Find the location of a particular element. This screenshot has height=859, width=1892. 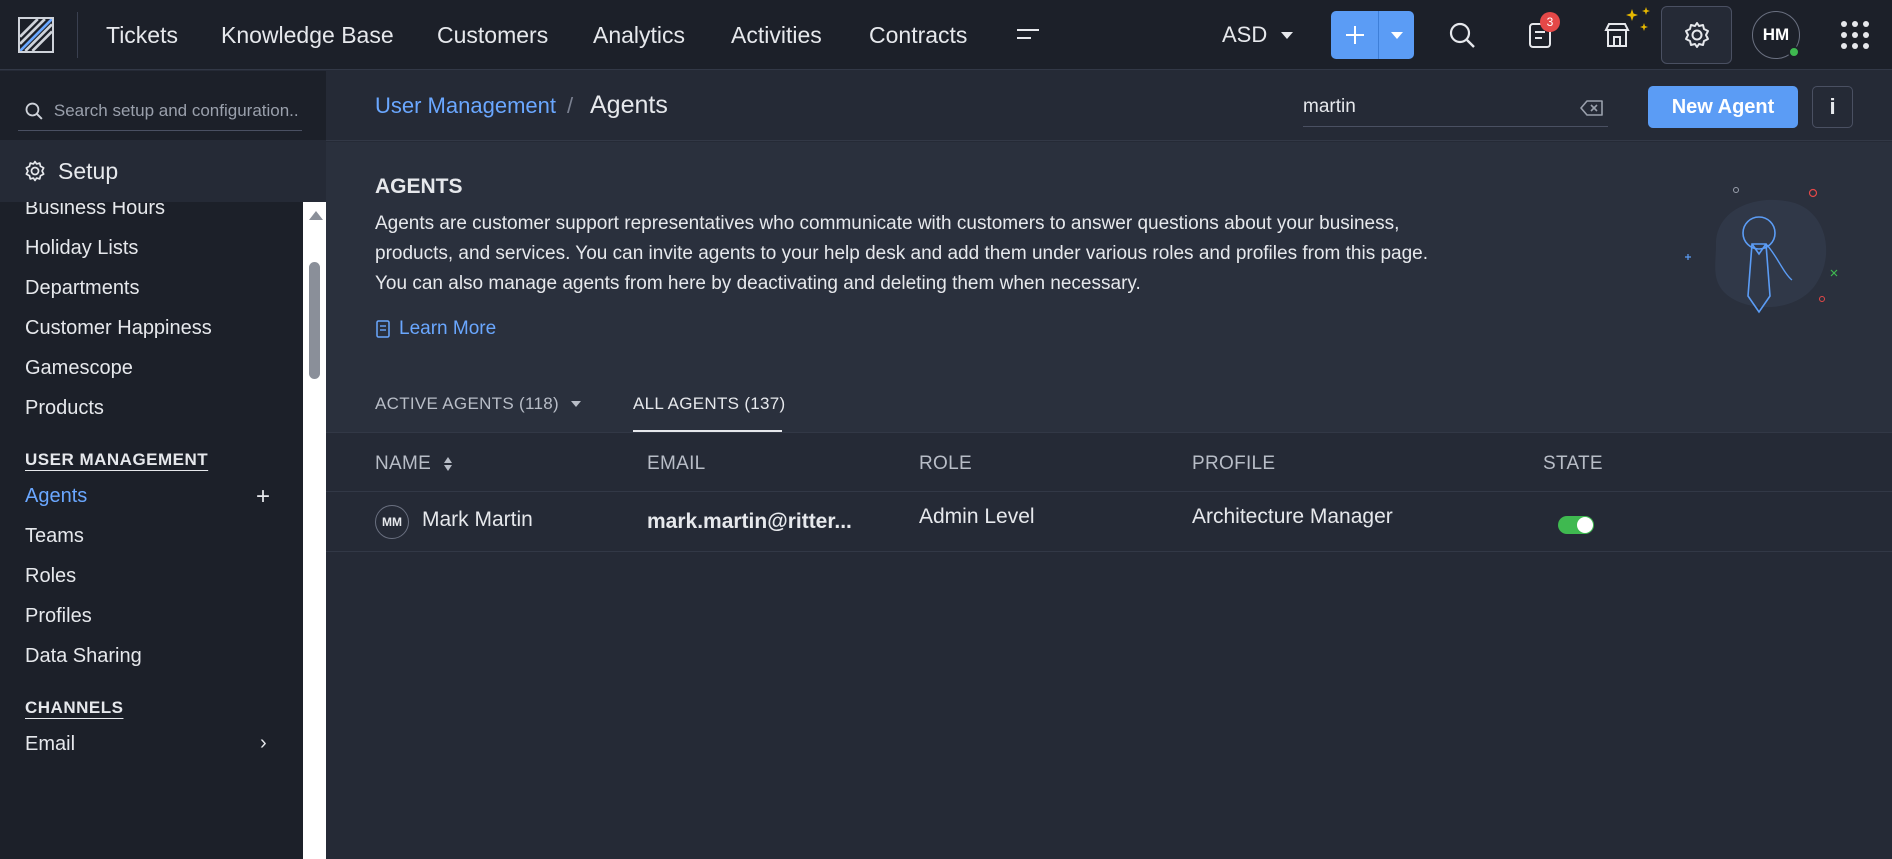

user-avatar: HM is located at coordinates (1776, 35).